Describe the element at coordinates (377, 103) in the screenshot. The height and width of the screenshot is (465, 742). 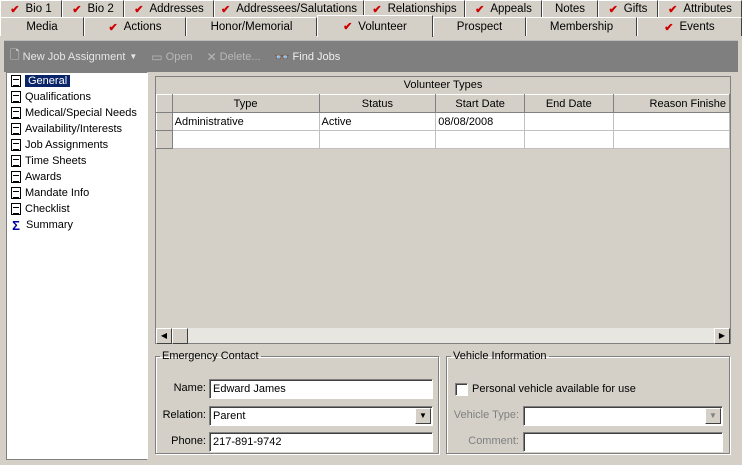
I see `column-header-status: Status` at that location.